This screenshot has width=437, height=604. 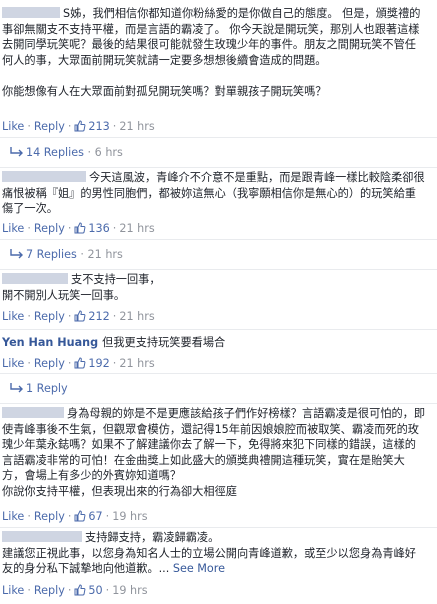 What do you see at coordinates (218, 254) in the screenshot?
I see `replies-row-2: 7 Replies · 21 hrs` at bounding box center [218, 254].